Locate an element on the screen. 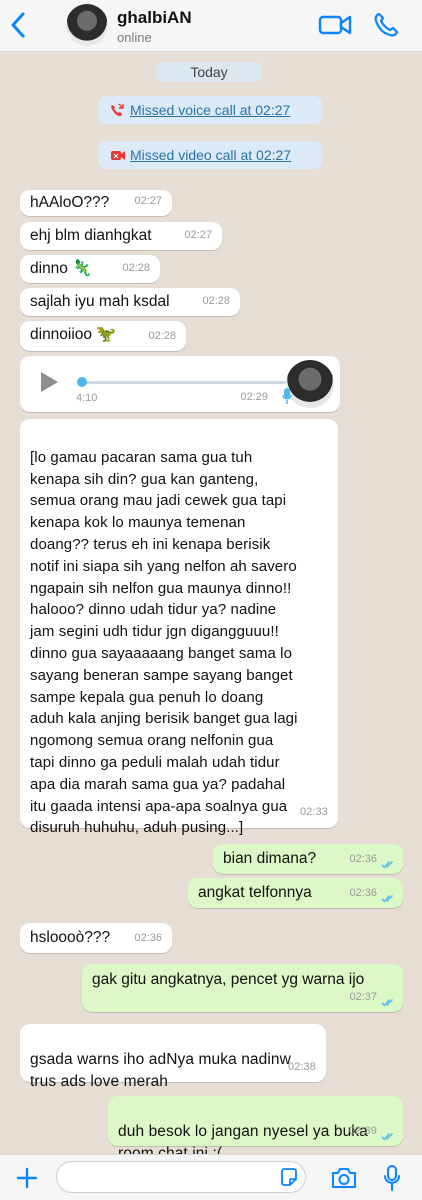 Image resolution: width=422 pixels, height=1200 pixels. contact-avatar is located at coordinates (87, 25).